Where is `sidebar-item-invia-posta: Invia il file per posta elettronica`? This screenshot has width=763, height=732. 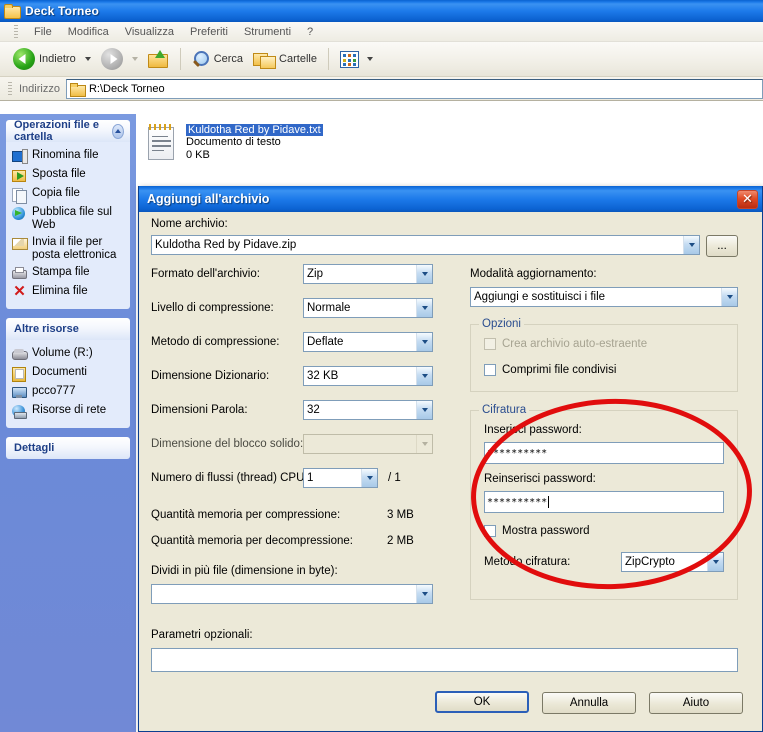
sidebar-item-invia-posta: Invia il file per posta elettronica is located at coordinates (69, 249).